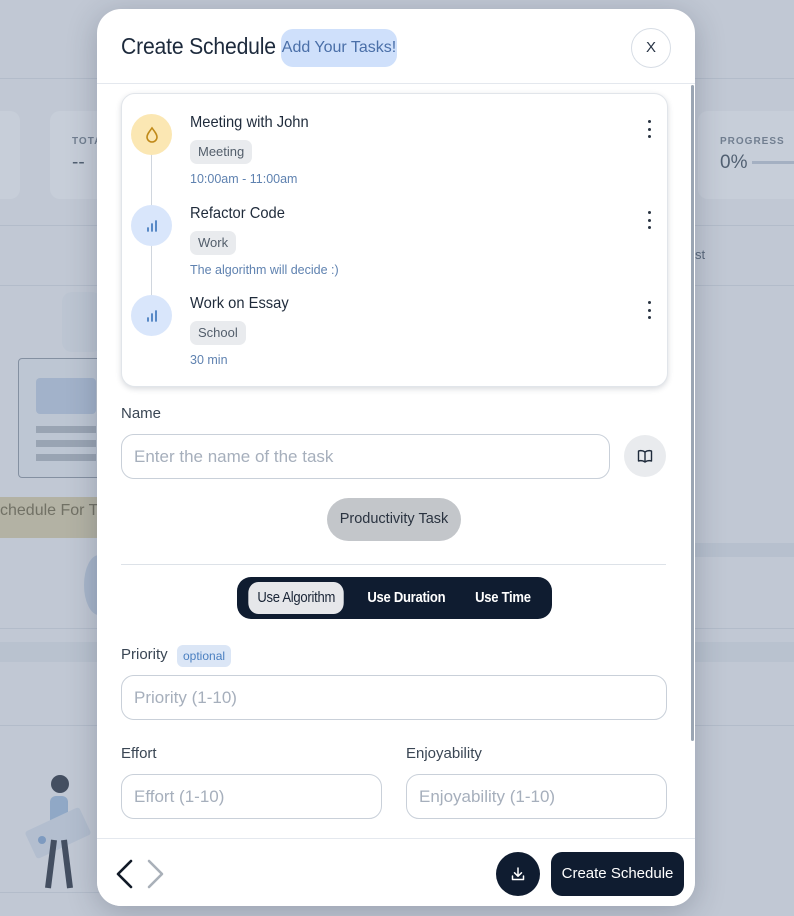 The height and width of the screenshot is (916, 794). Describe the element at coordinates (444, 753) in the screenshot. I see `enjoyability-label: Enjoyability` at that location.